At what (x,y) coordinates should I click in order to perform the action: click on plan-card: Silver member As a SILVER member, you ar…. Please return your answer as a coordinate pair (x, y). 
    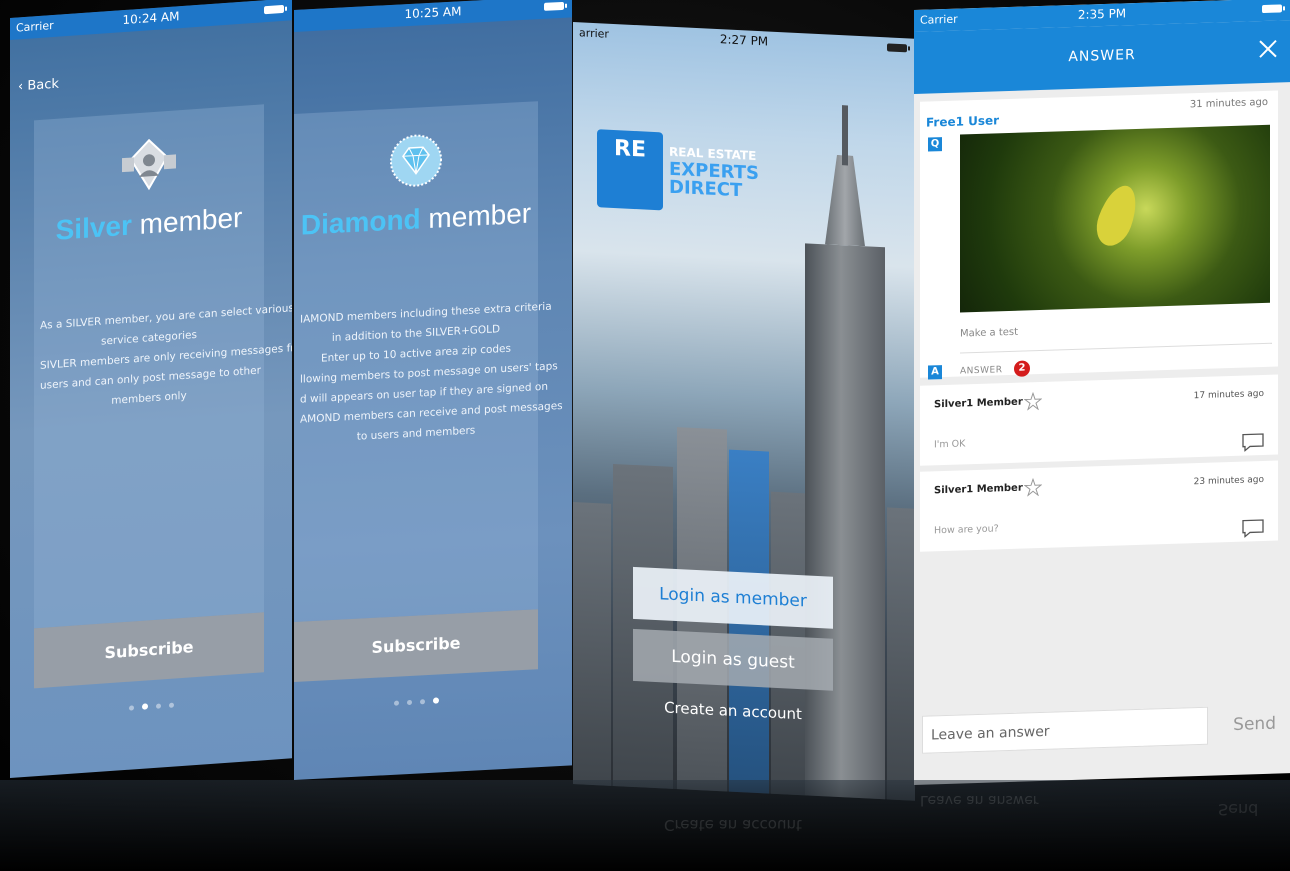
    Looking at the image, I should click on (163, 366).